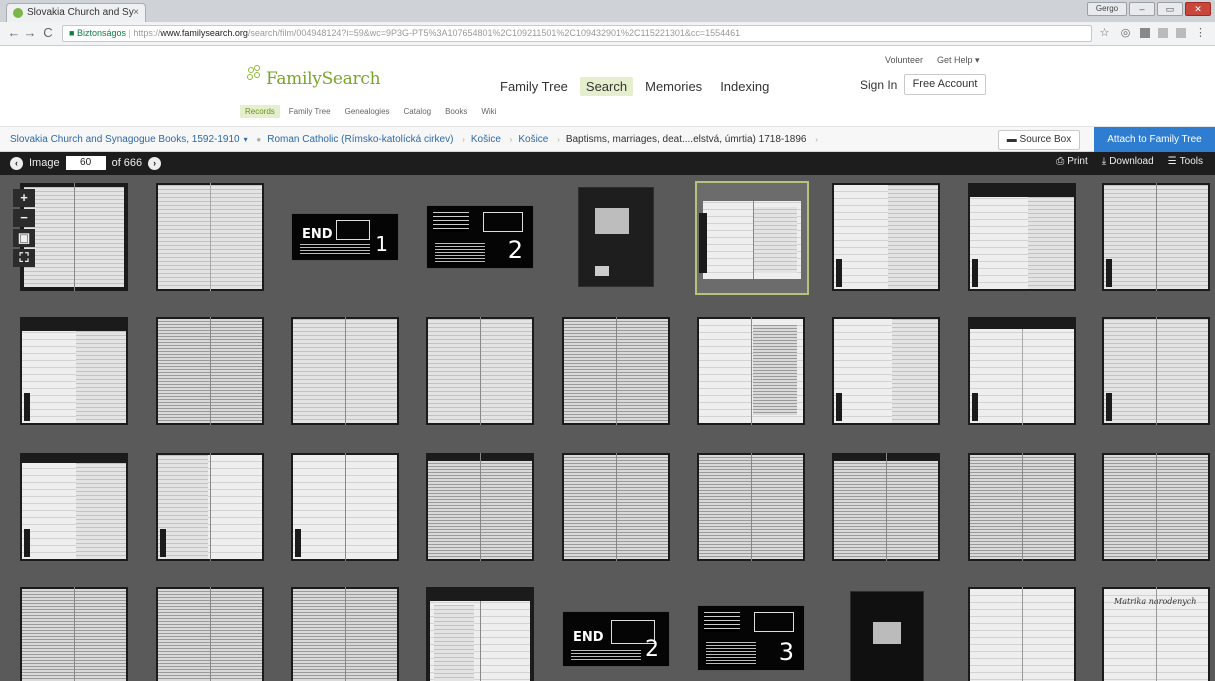  I want to click on subnav-books: Books, so click(456, 111).